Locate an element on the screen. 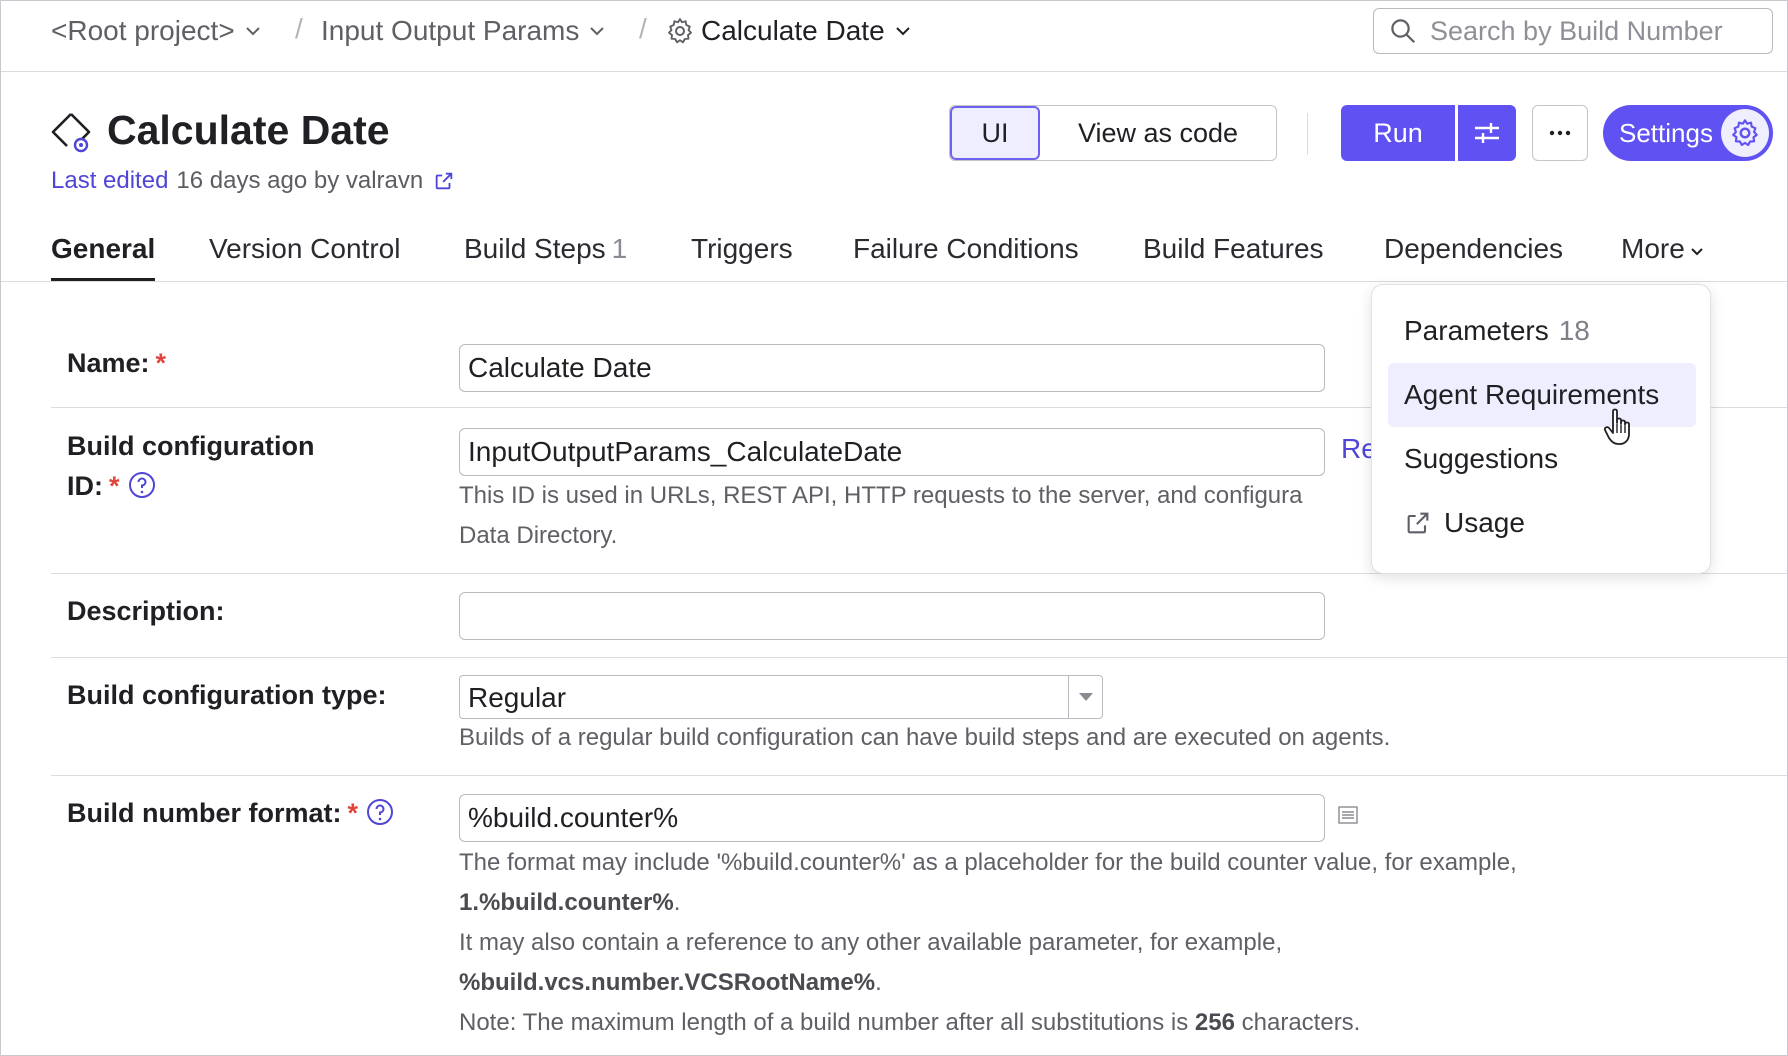 This screenshot has height=1056, width=1788. format-hint-example2: %build.vcs.number.VCSRootName%. is located at coordinates (670, 983).